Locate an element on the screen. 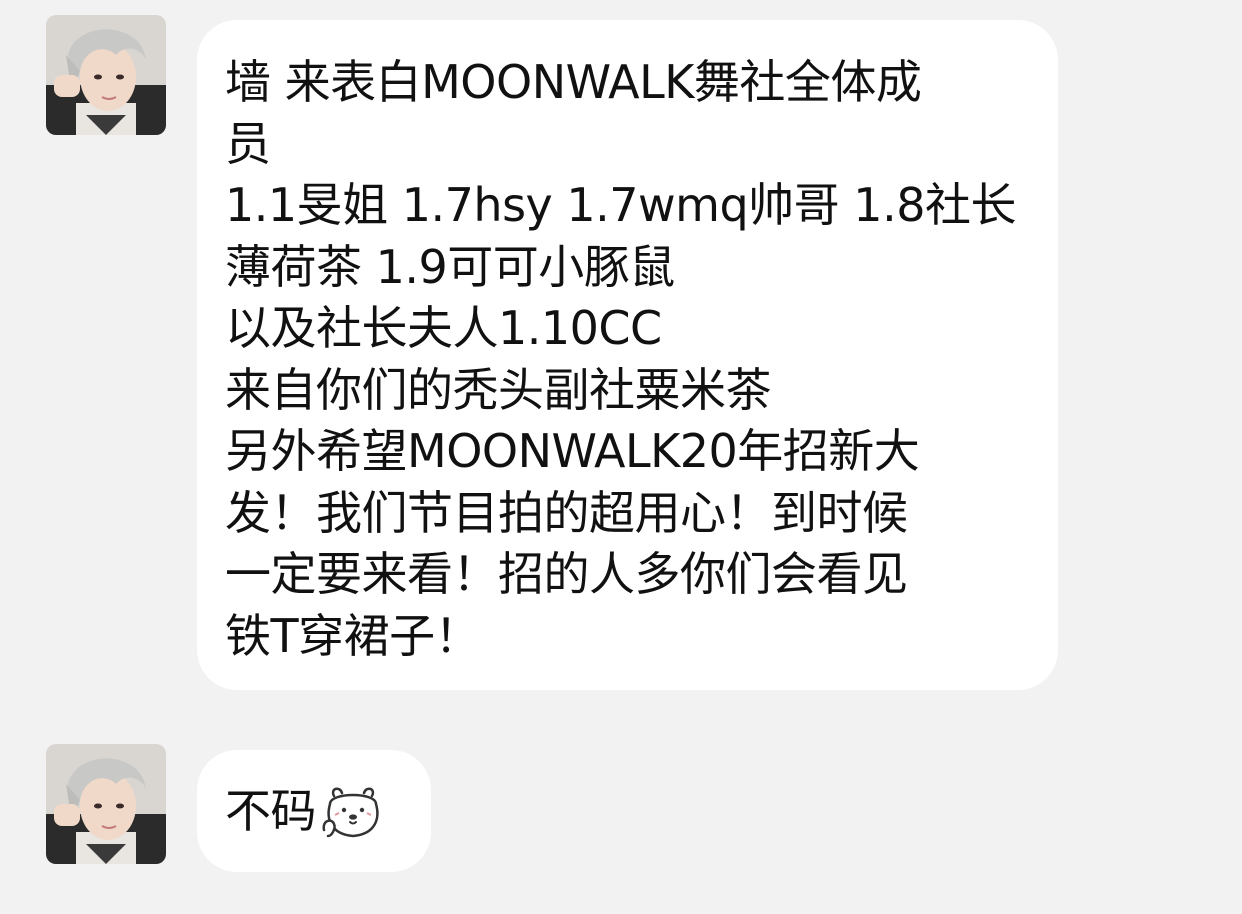 This screenshot has width=1242, height=914. message-text: 不码 is located at coordinates (271, 810).